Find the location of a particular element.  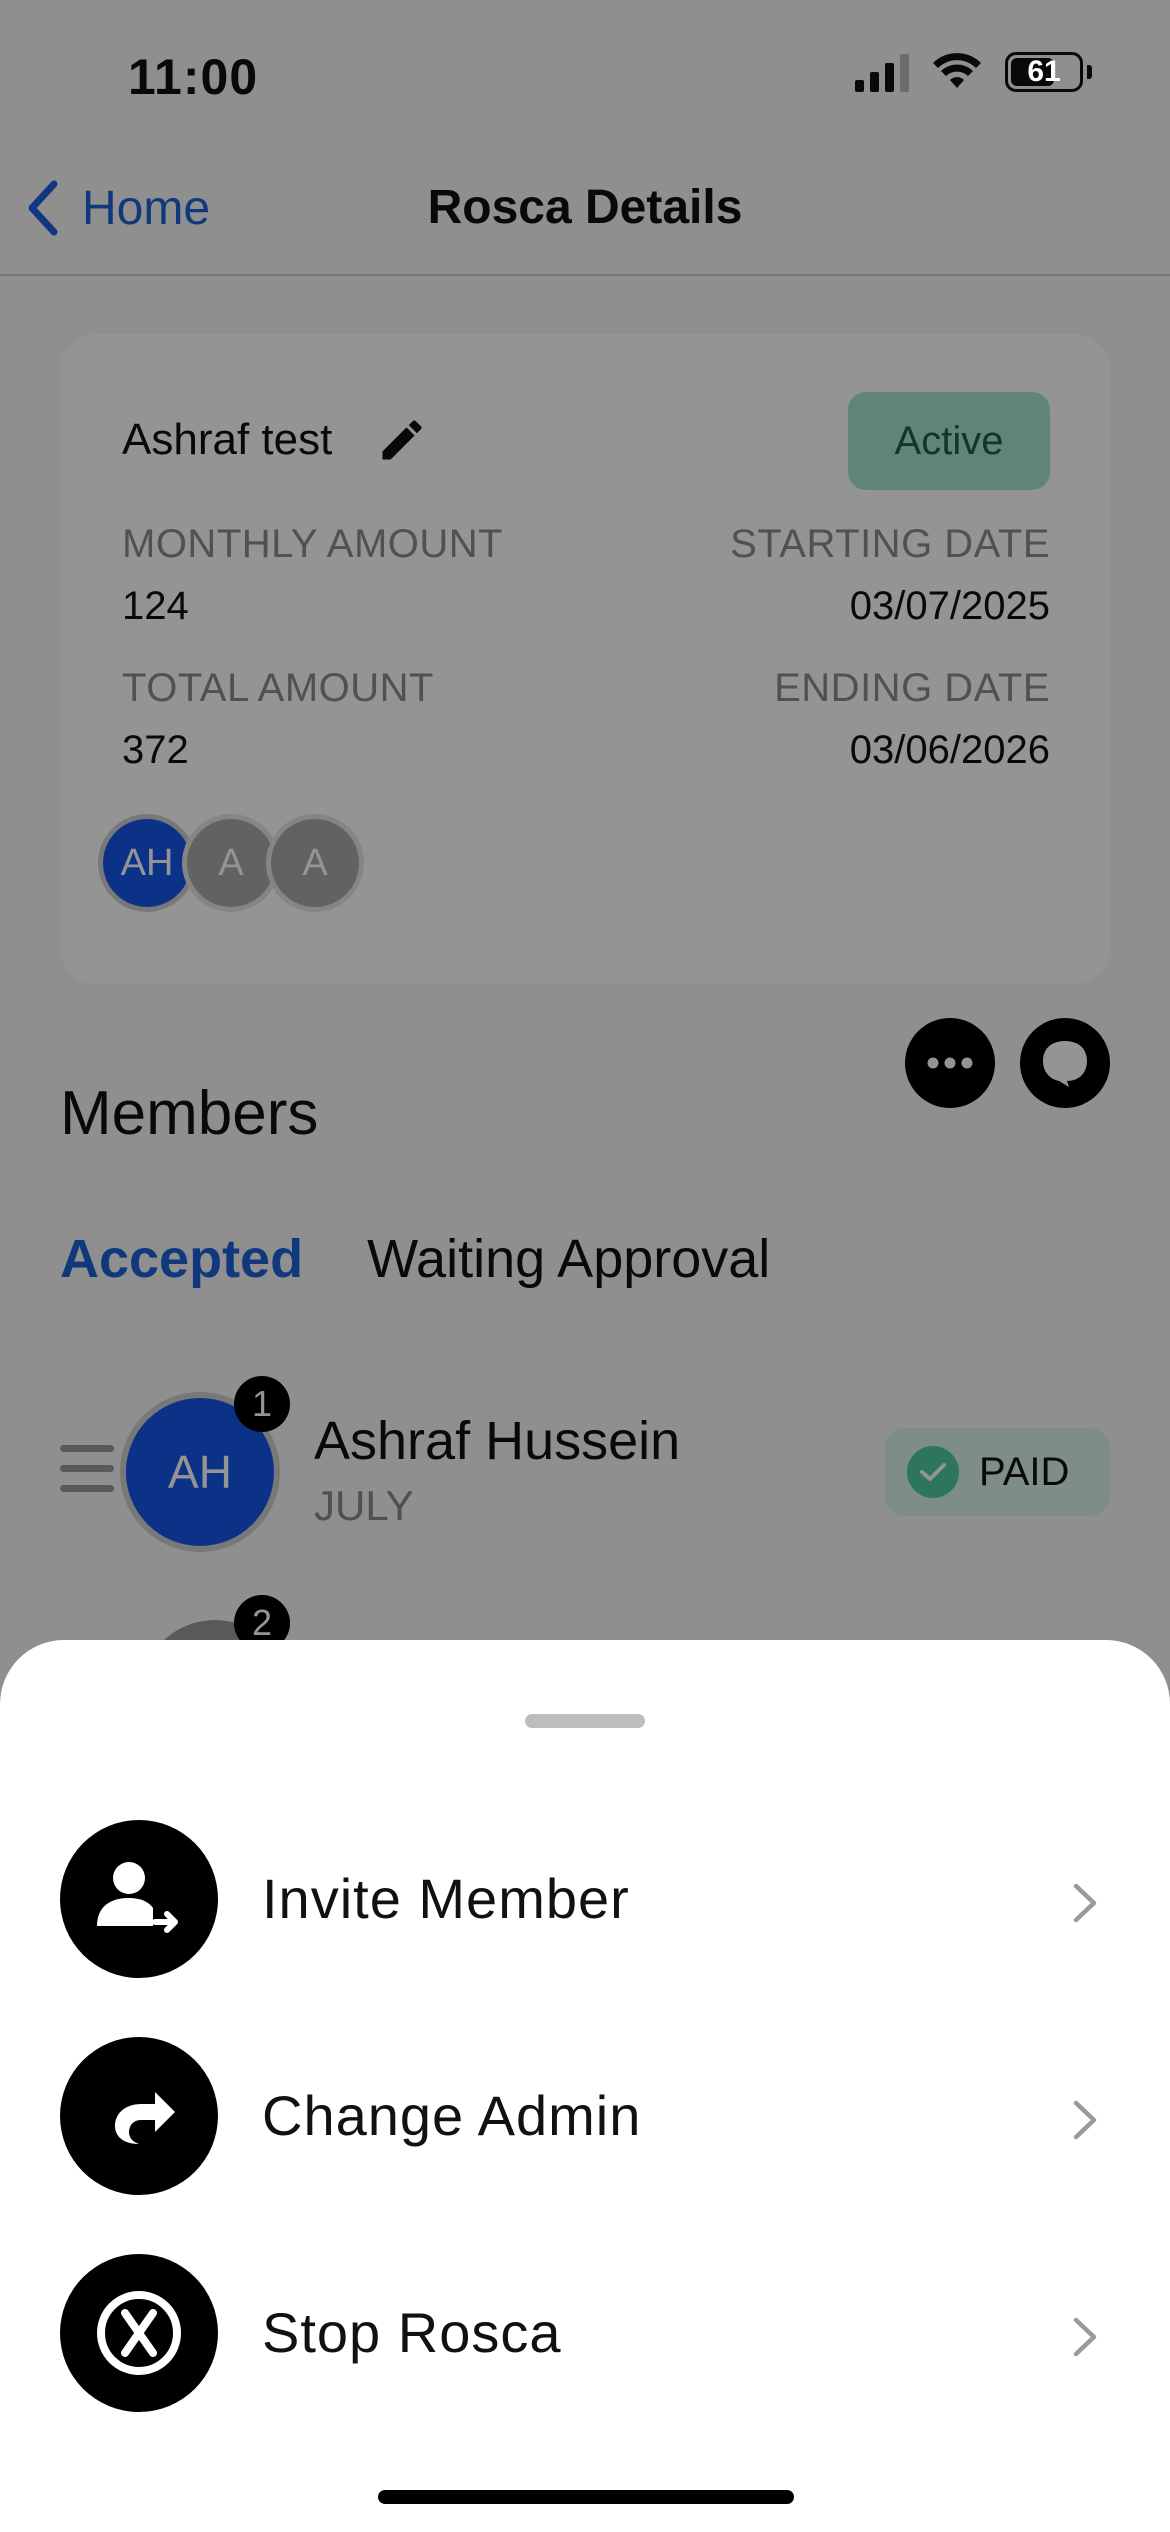

stop-rosca-icon is located at coordinates (139, 2333).